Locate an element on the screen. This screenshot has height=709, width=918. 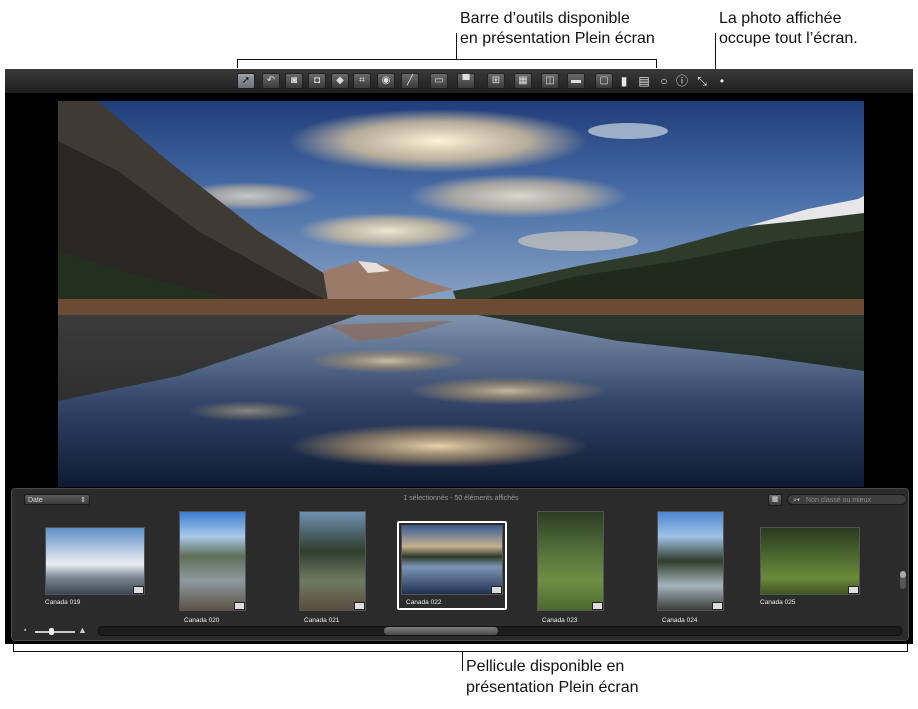
toolbar-callout-line2: en présentation Plein écran is located at coordinates (557, 38).